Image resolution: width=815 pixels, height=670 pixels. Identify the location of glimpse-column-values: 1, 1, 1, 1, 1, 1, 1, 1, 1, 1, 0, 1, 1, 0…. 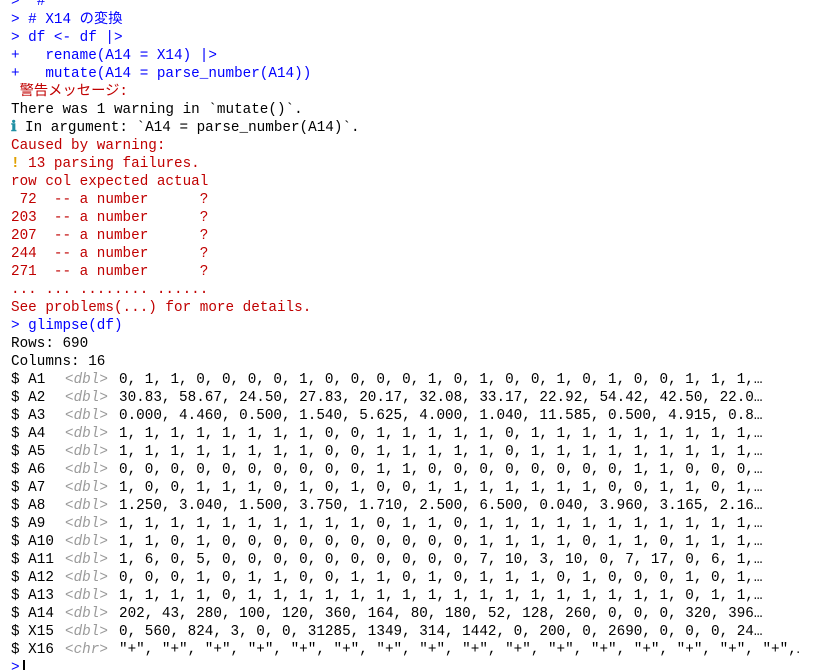
(441, 524).